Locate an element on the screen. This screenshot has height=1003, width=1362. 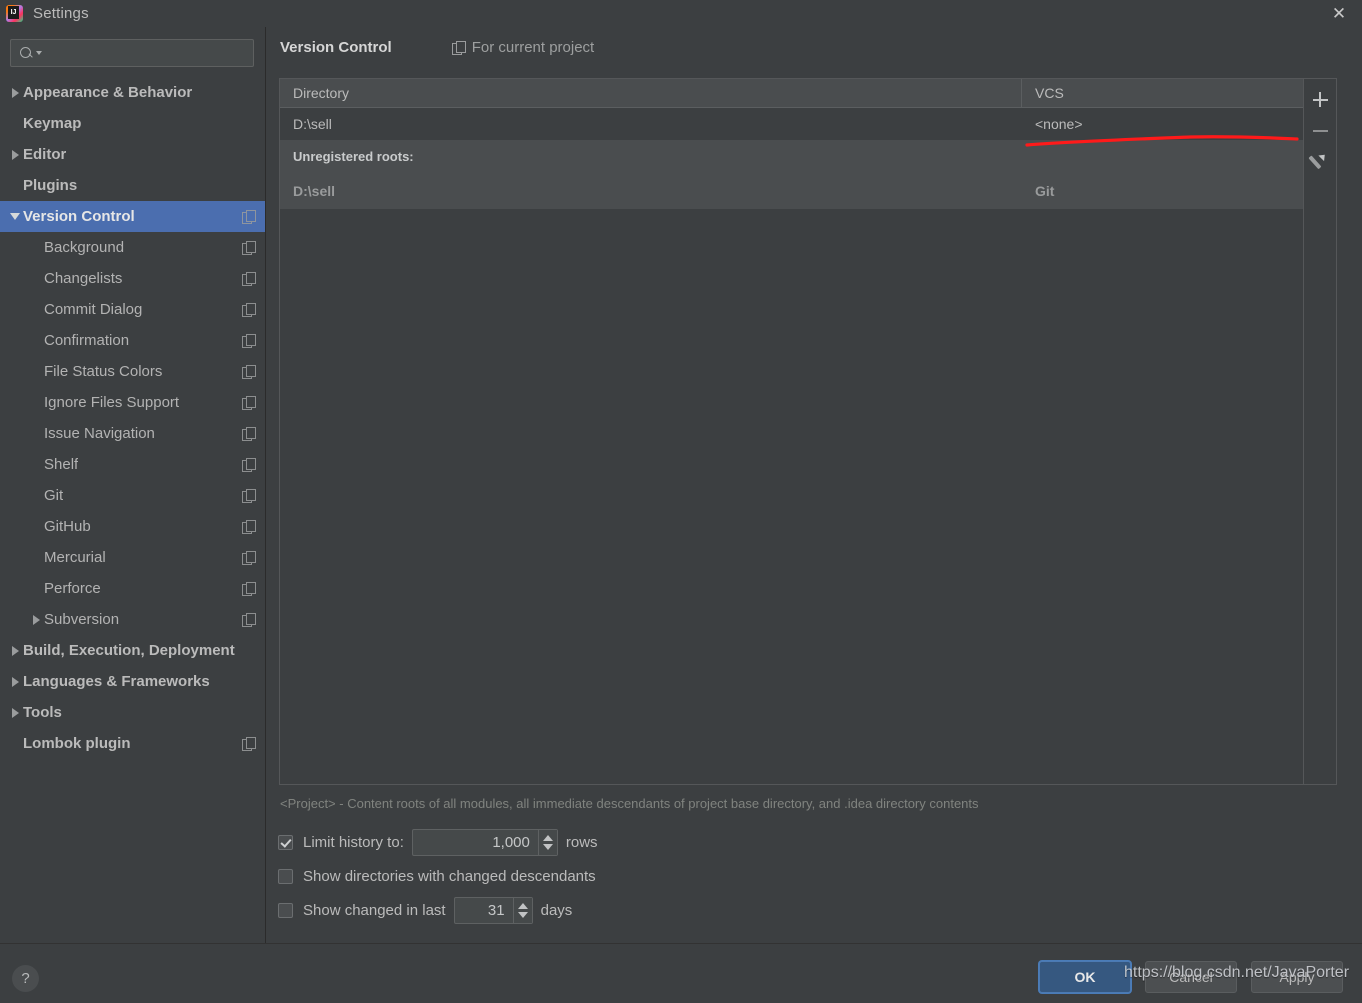
ok-button: OK is located at coordinates (1085, 977).